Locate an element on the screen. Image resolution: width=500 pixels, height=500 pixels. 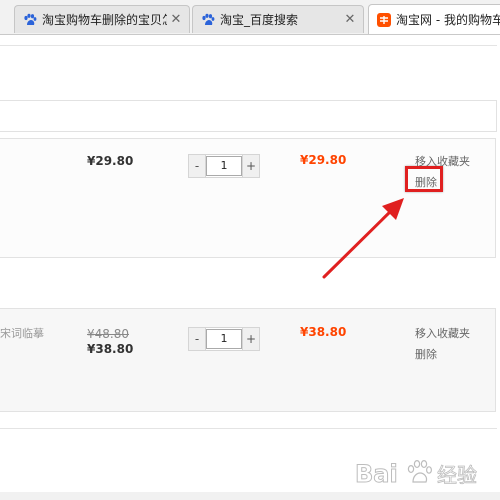
svg-text: Bai is located at coordinates (376, 474).